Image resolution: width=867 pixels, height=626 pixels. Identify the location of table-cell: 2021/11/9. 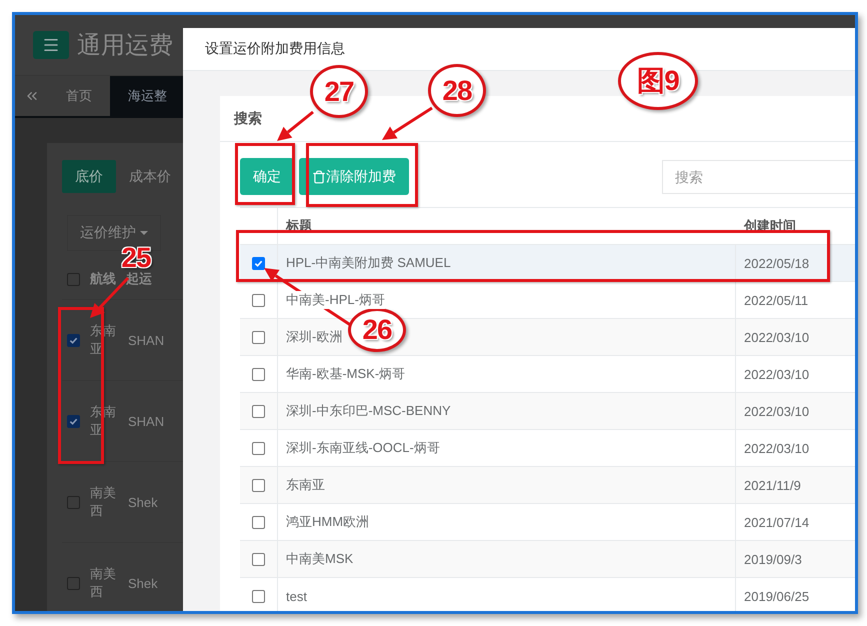
(772, 485).